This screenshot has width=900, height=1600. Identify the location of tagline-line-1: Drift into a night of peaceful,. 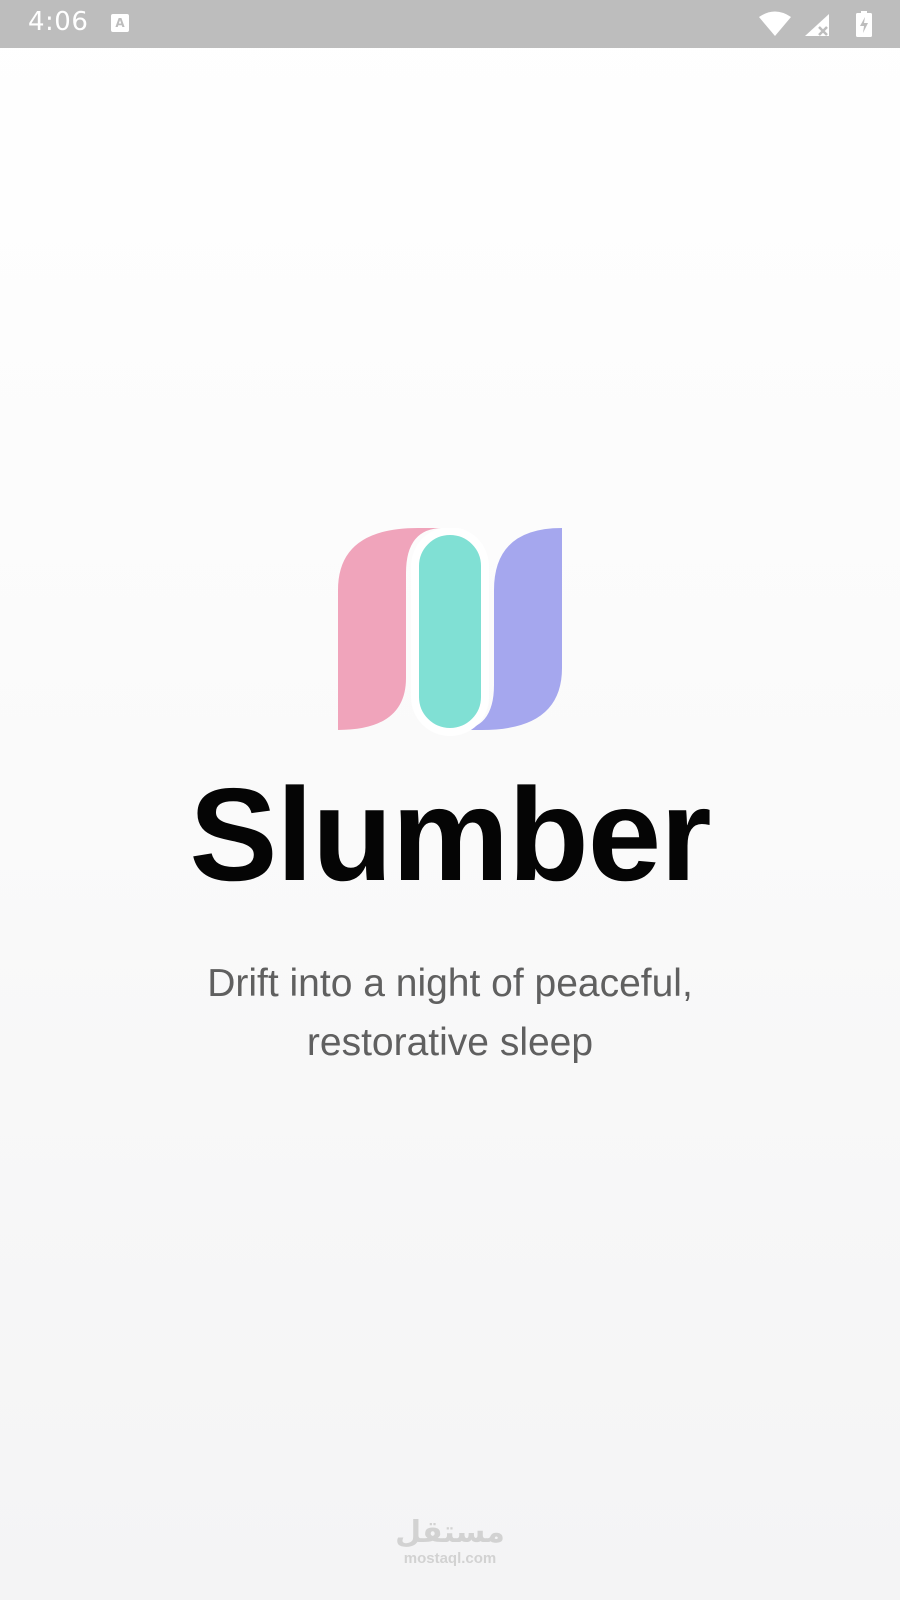
(450, 983).